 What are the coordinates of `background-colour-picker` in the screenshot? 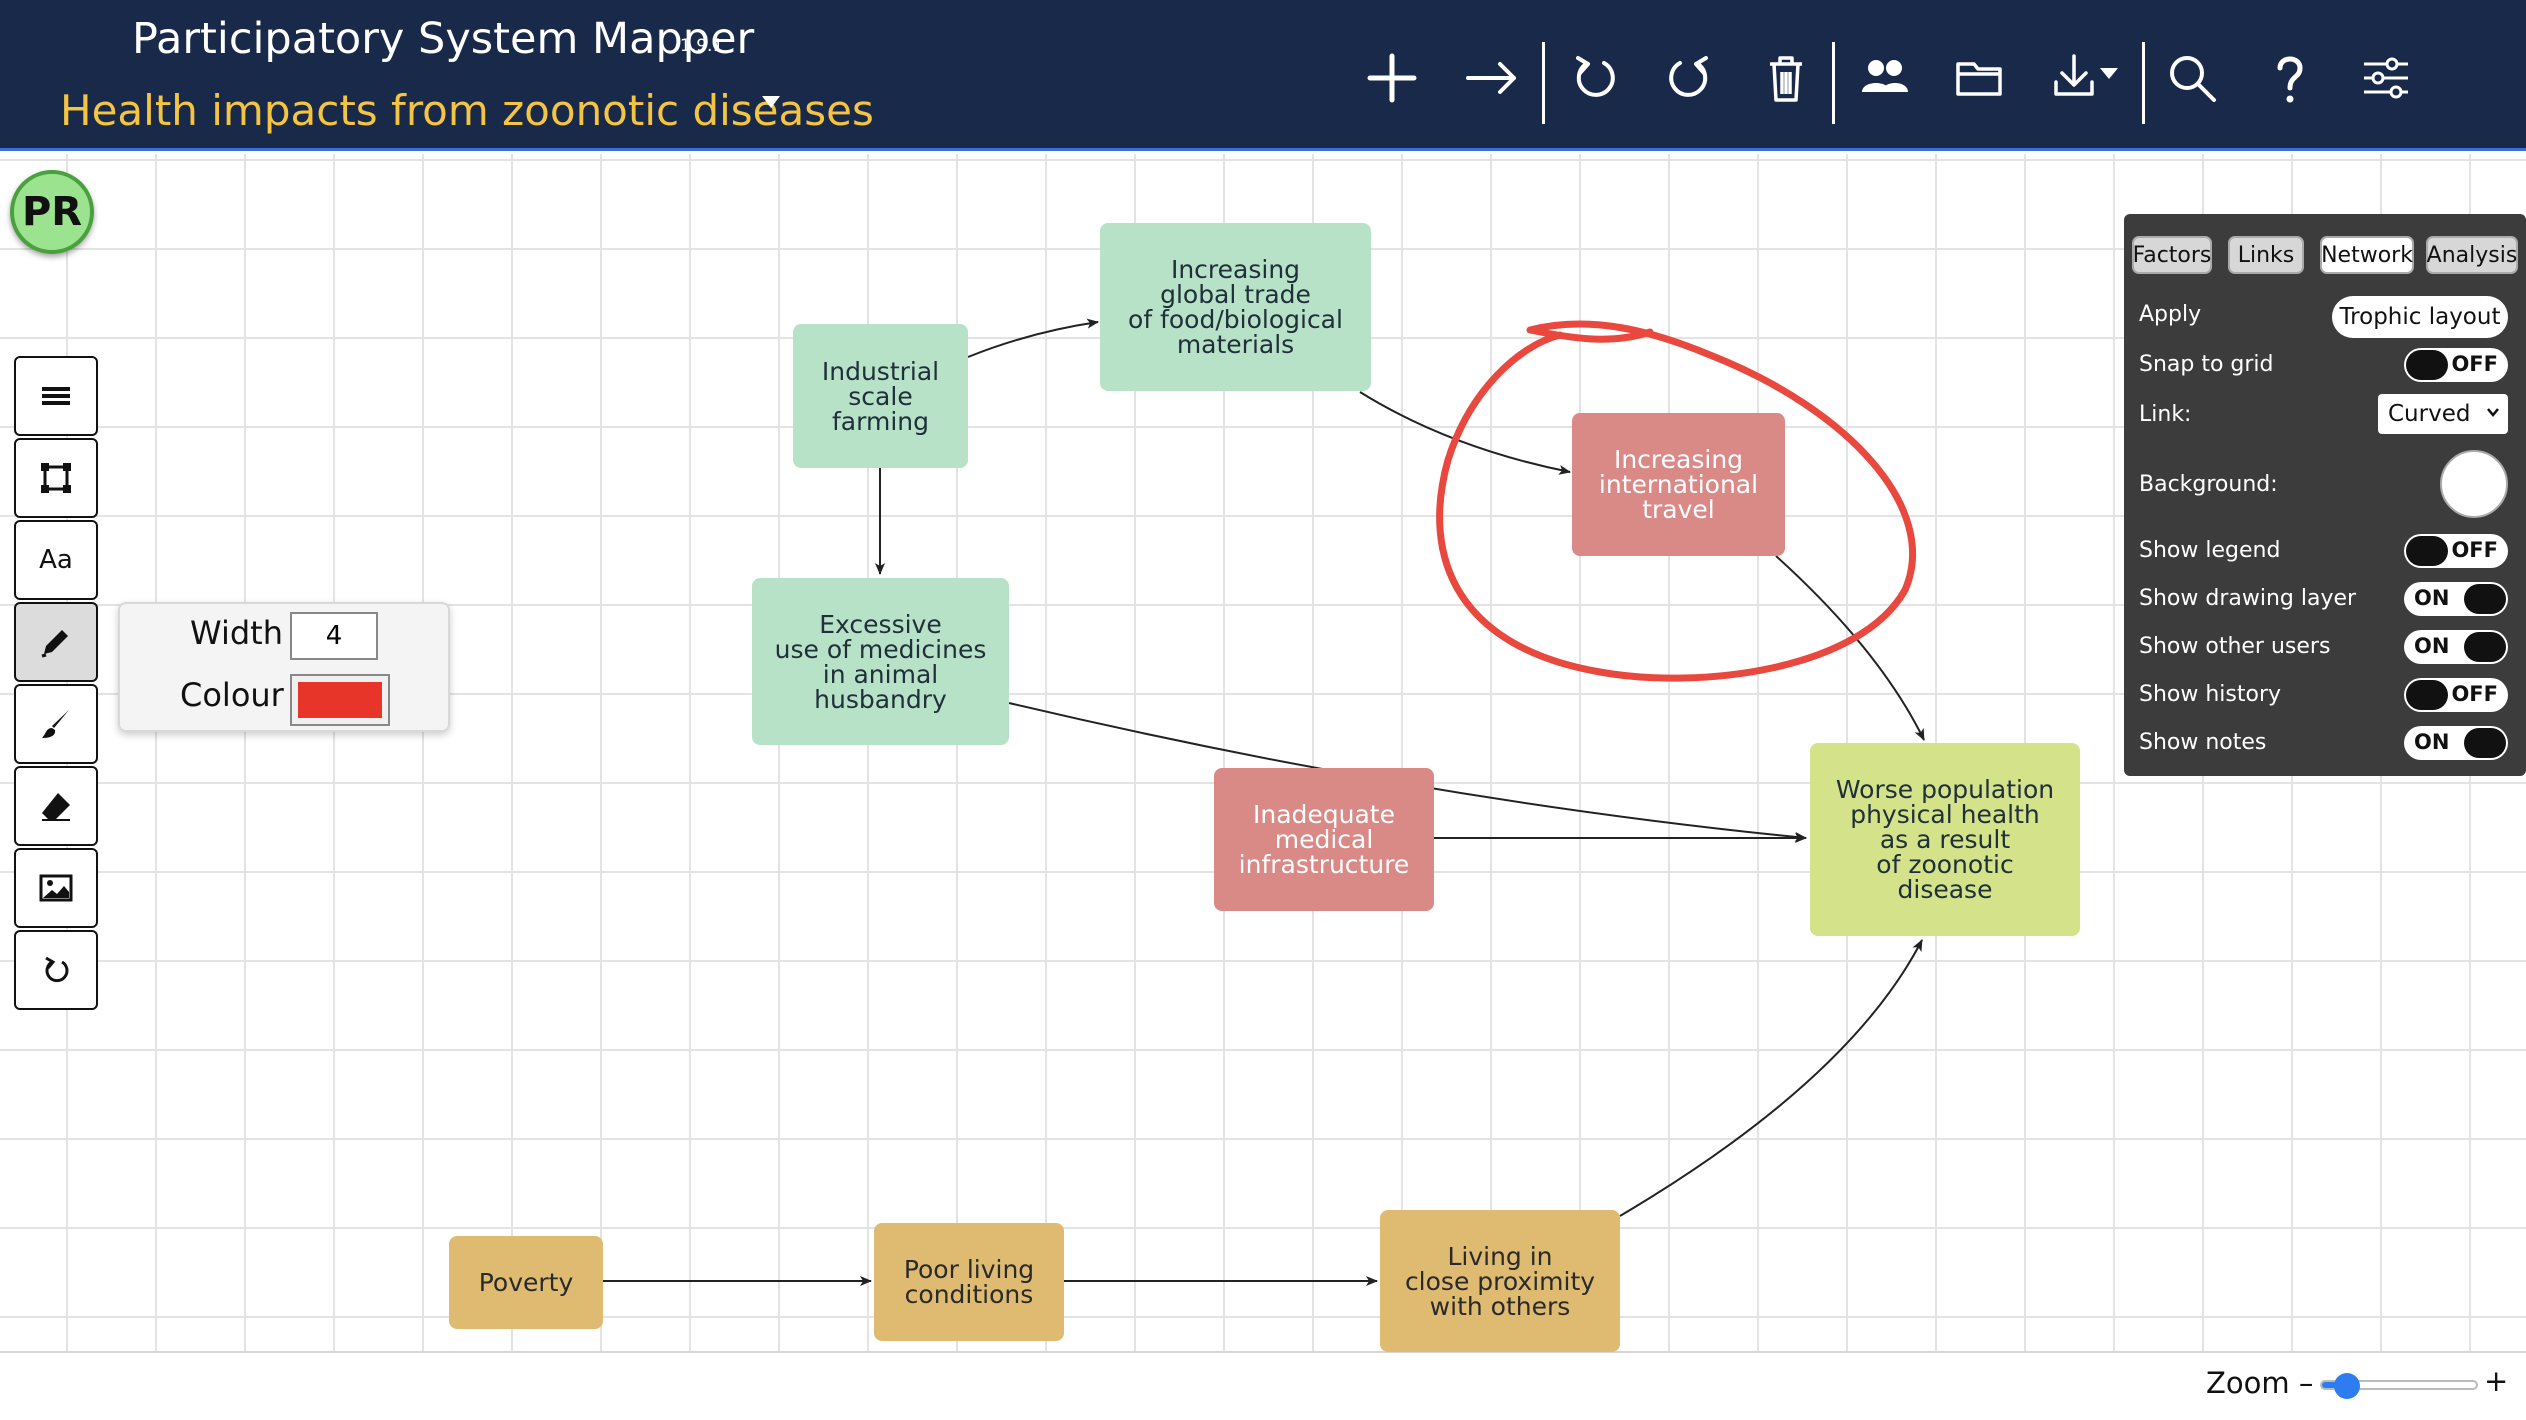 It's located at (2474, 484).